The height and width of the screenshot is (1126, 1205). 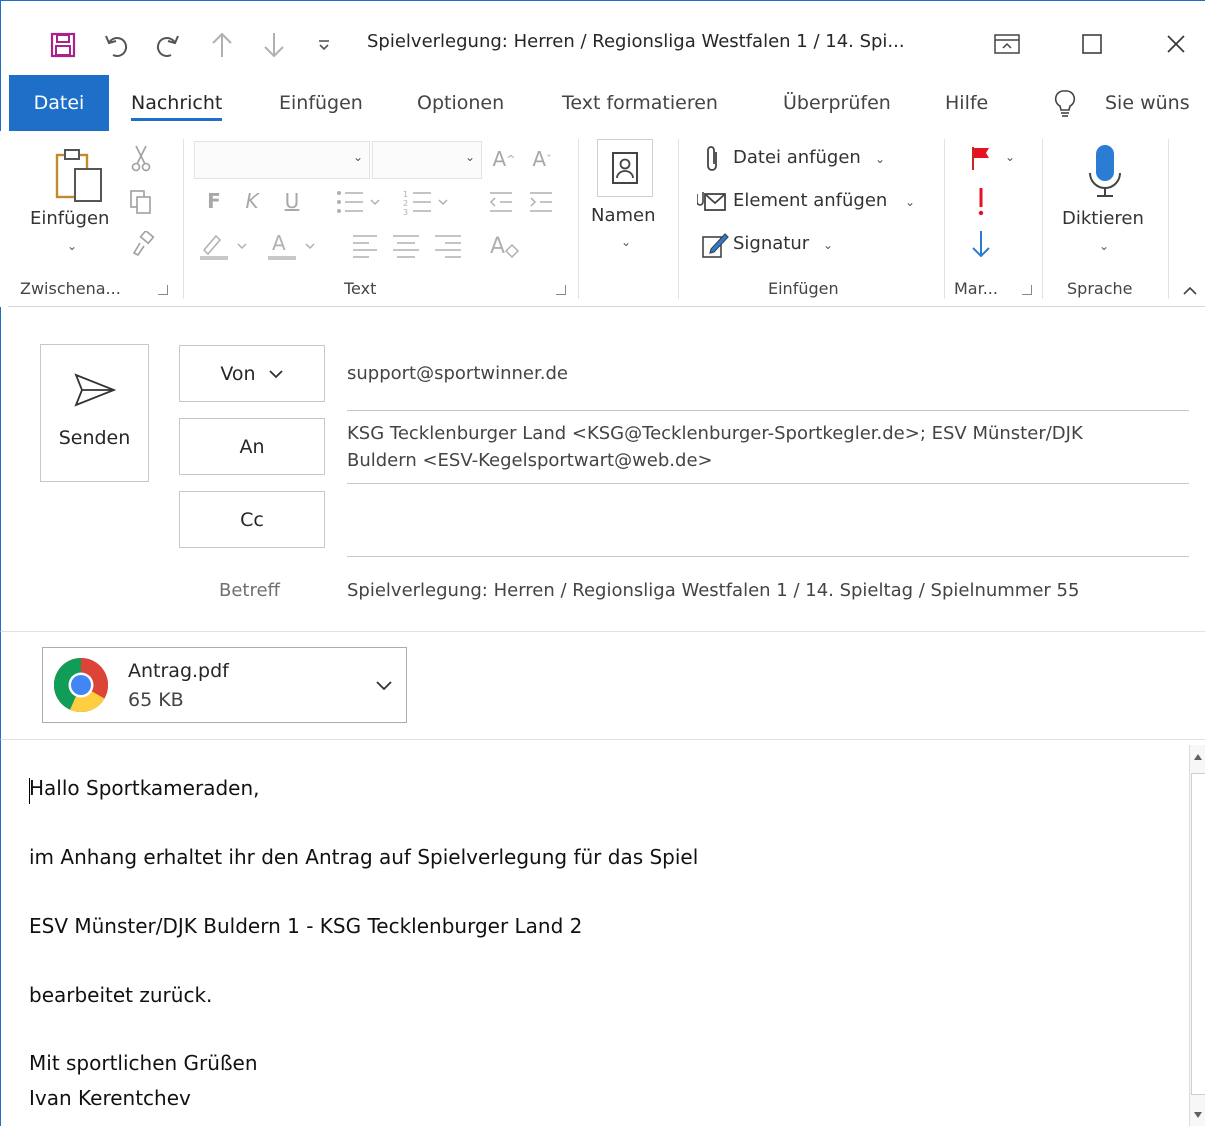 I want to click on dictate-button: Diktieren, so click(x=1103, y=218).